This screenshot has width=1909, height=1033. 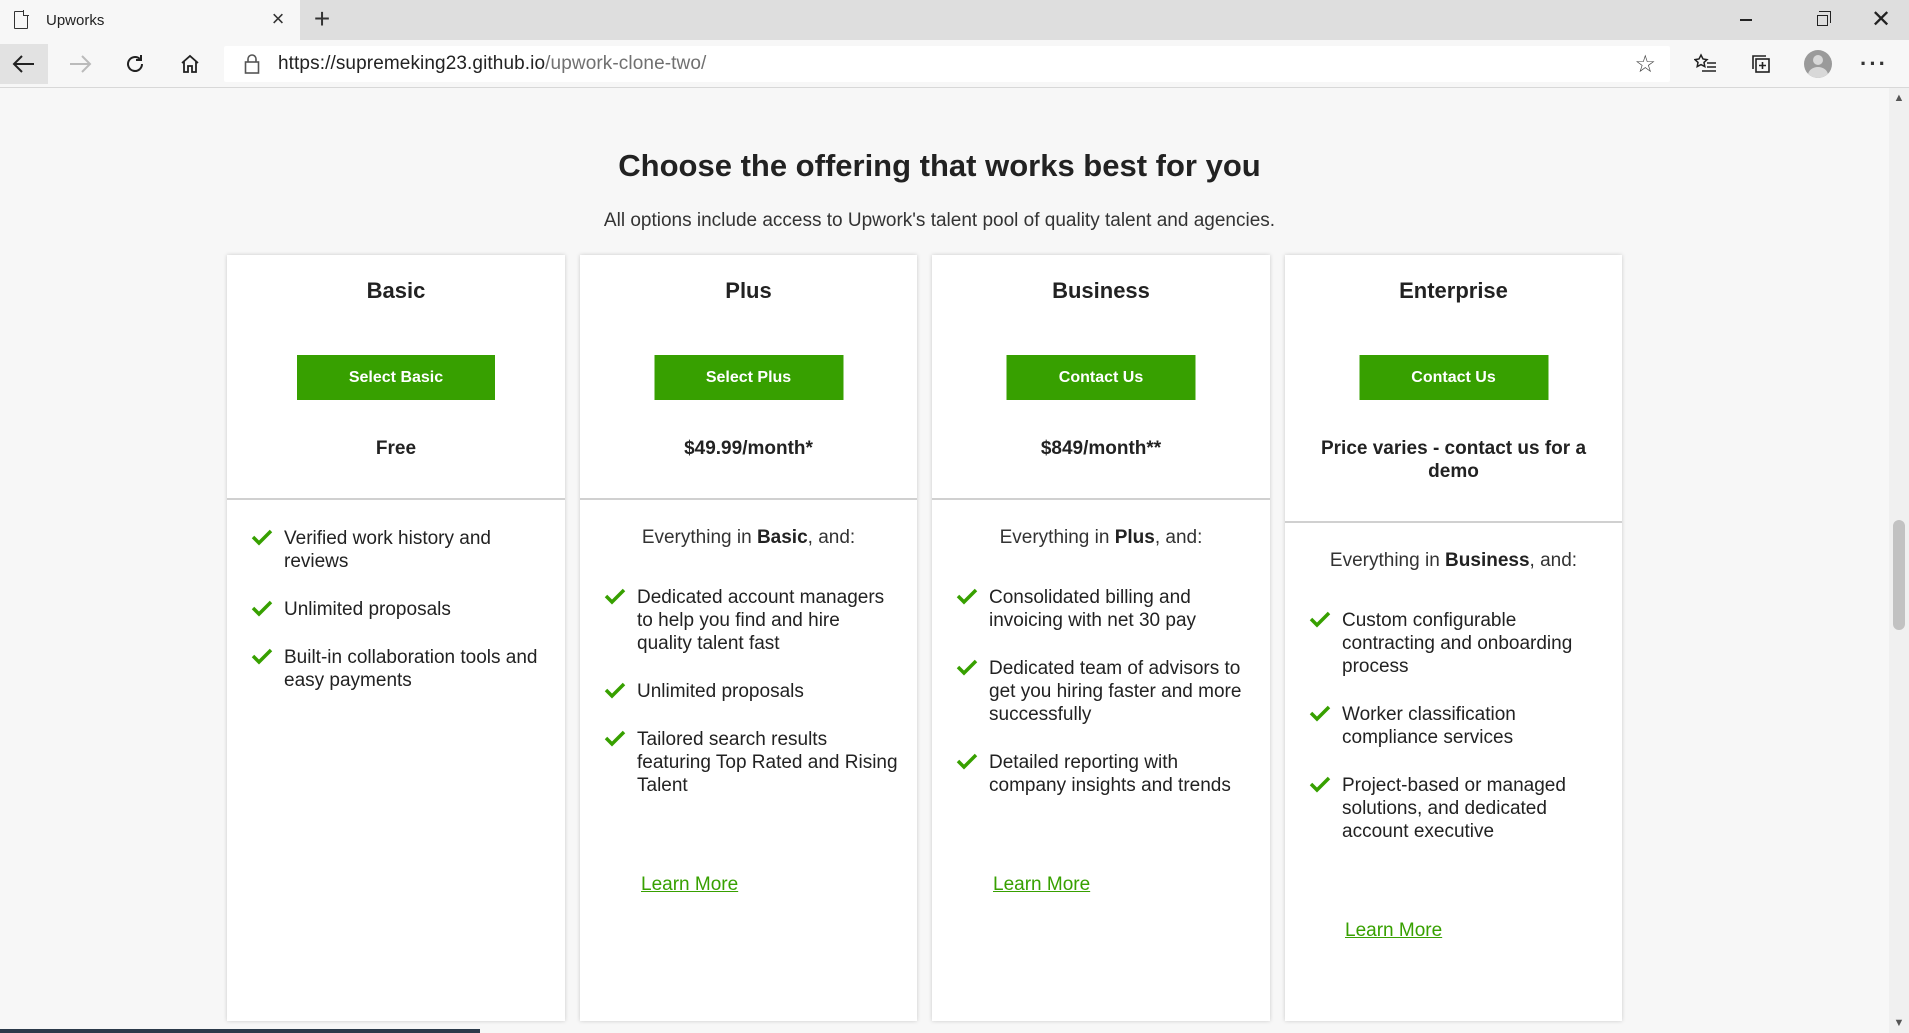 I want to click on forward-button, so click(x=80, y=64).